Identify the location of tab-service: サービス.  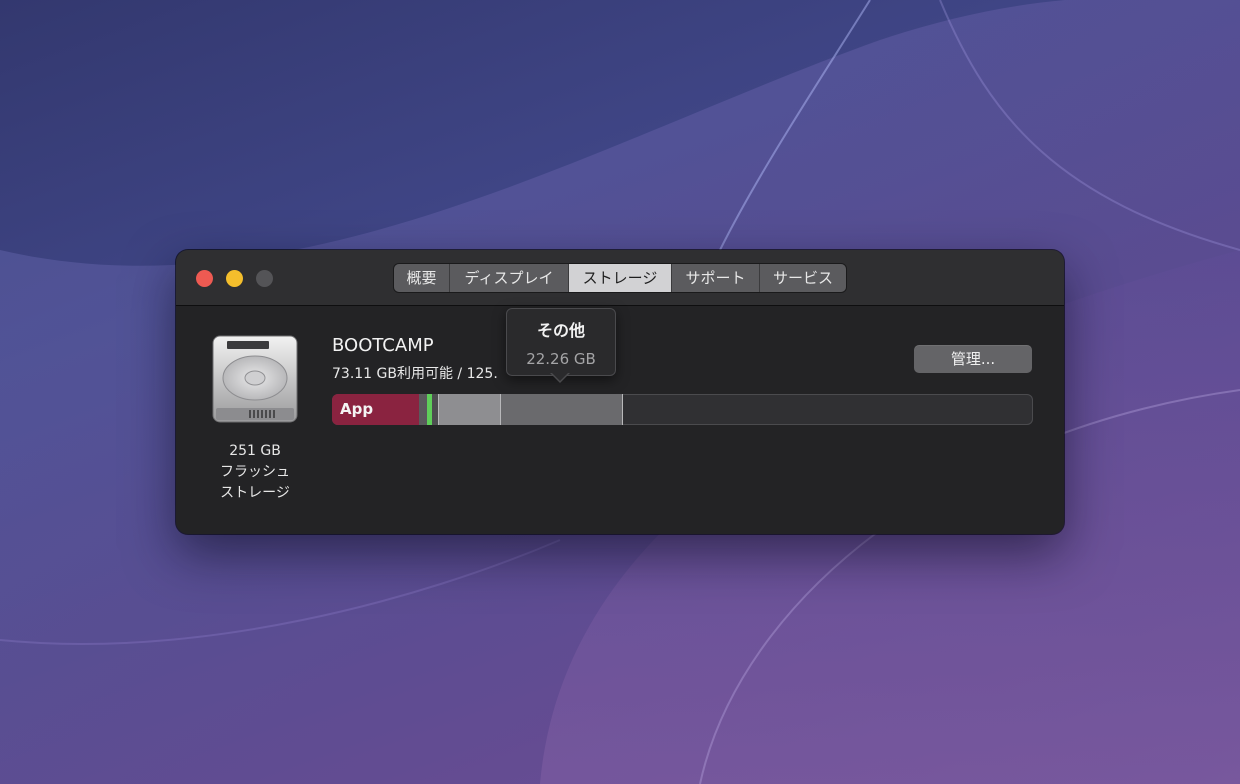
(803, 278).